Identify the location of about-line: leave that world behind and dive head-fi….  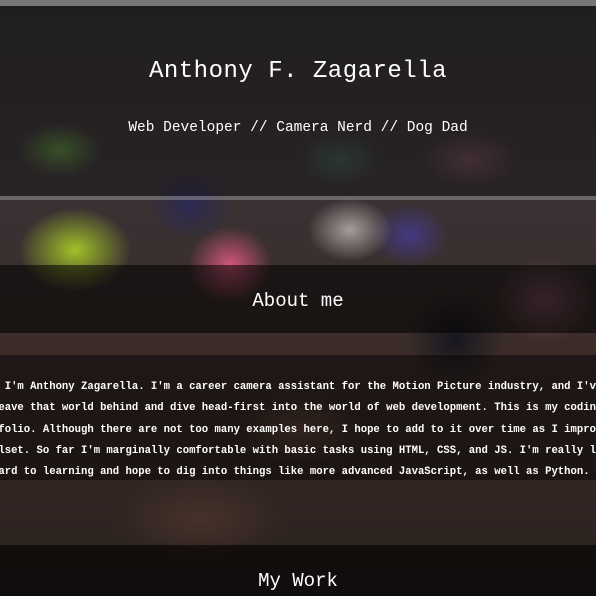
(298, 408).